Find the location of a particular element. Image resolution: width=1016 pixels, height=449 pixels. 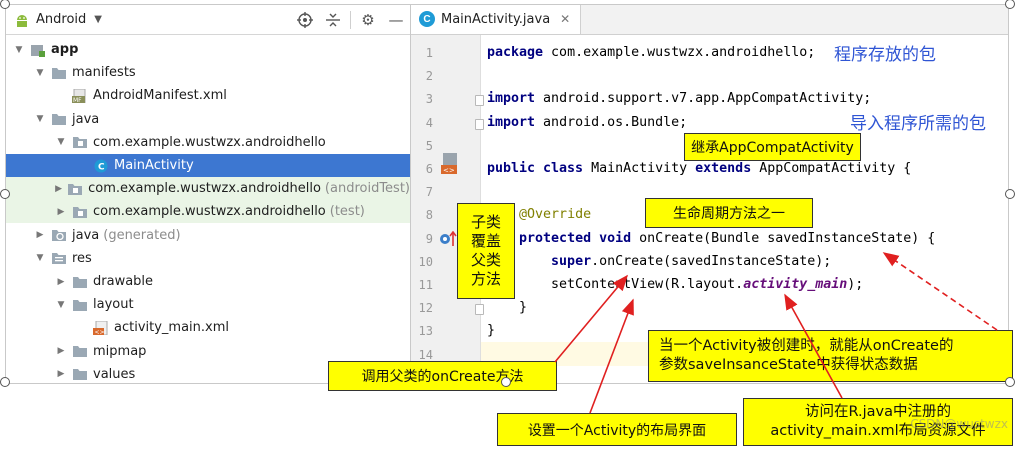

view-mode-selector: Android ▼ is located at coordinates (69, 19).